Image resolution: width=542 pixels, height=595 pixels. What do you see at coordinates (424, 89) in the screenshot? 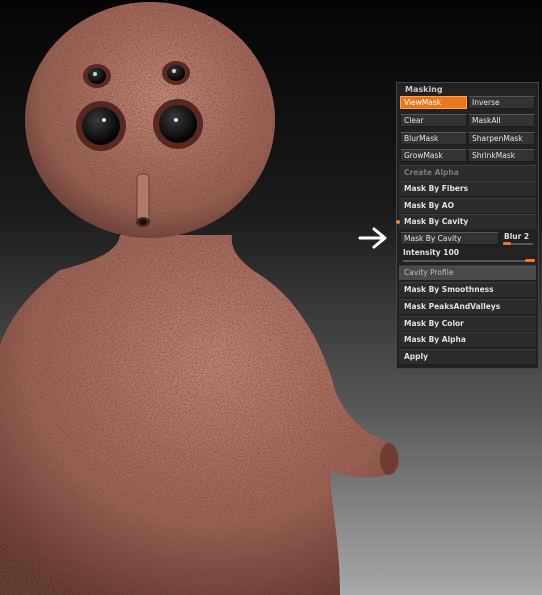
I see `masking-title: Masking` at bounding box center [424, 89].